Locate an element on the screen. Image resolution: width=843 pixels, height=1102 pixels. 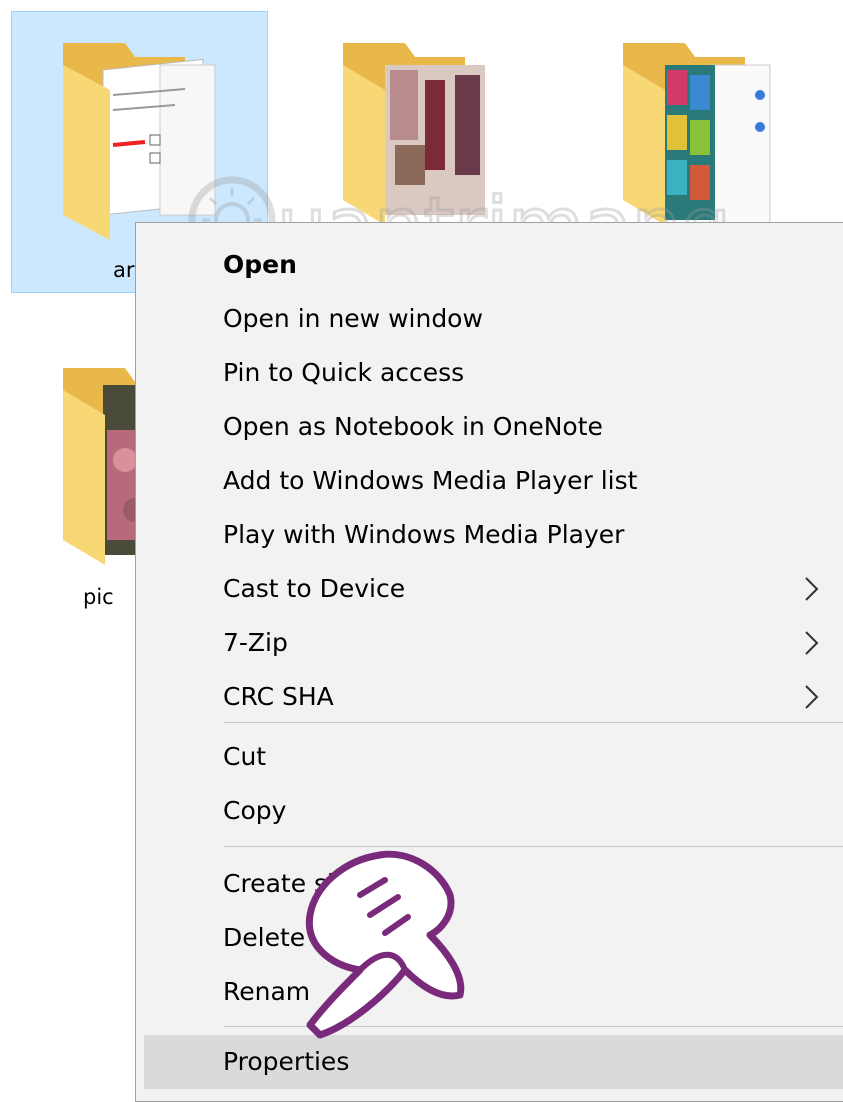
menu-item-copy: Copy is located at coordinates (489, 811).